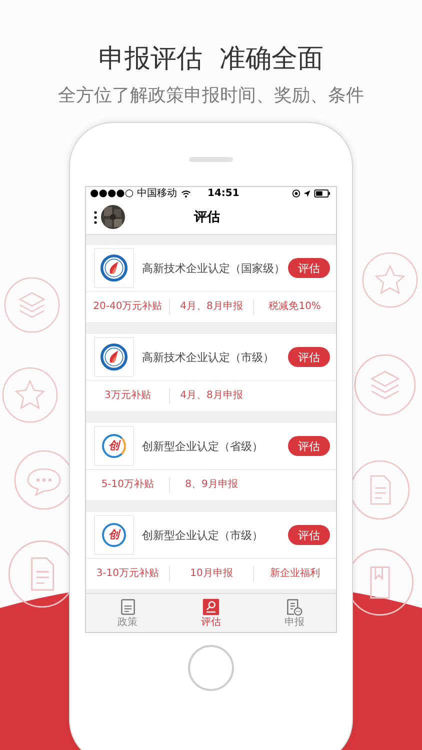 This screenshot has height=750, width=422. I want to click on policy-fact: 新企业福利, so click(294, 574).